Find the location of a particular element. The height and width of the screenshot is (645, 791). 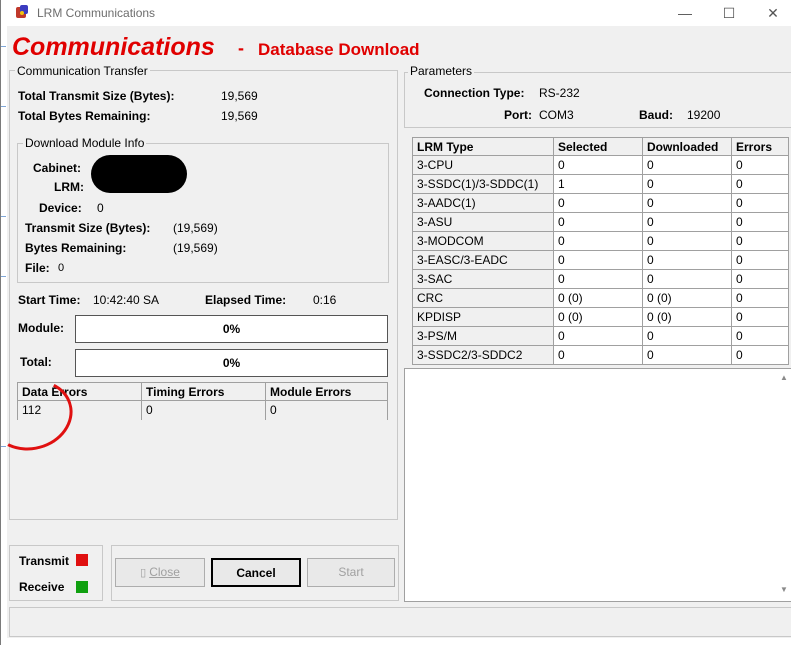

module-errors-value: 0 is located at coordinates (326, 410).